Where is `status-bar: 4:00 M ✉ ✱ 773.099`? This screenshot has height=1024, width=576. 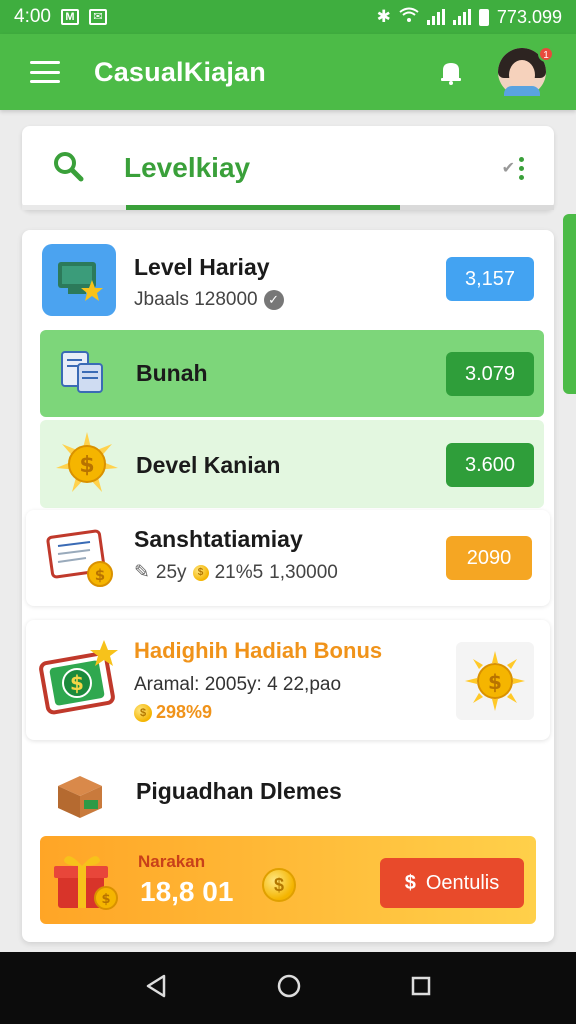 status-bar: 4:00 M ✉ ✱ 773.099 is located at coordinates (288, 17).